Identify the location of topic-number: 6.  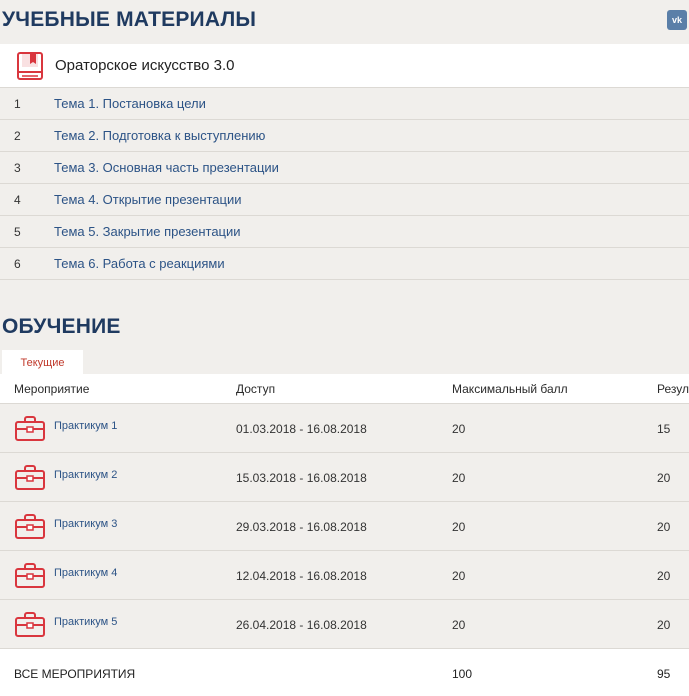
(17, 264).